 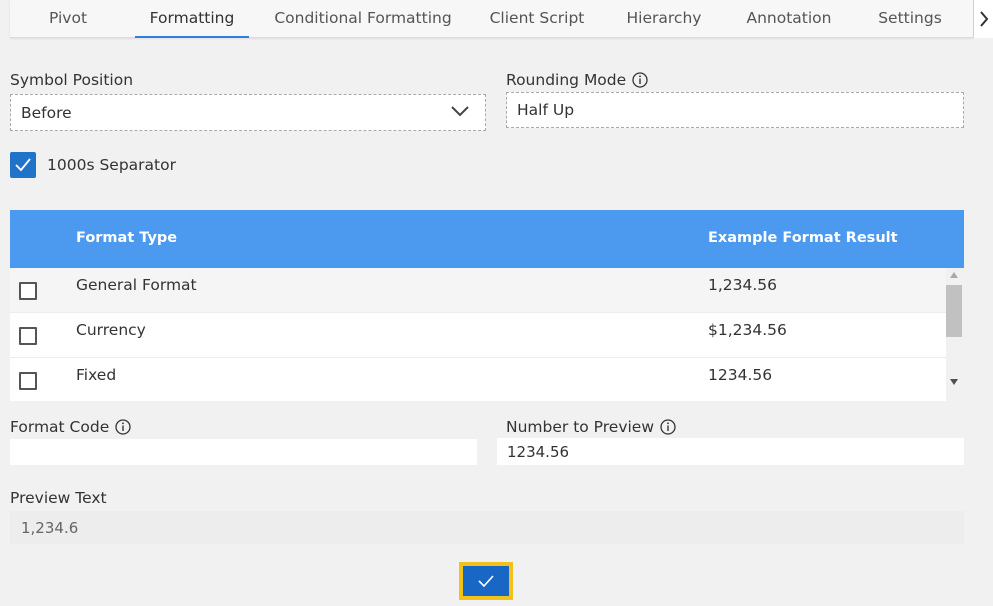 I want to click on format-grid-header: Format Type Example Format Result, so click(x=487, y=239).